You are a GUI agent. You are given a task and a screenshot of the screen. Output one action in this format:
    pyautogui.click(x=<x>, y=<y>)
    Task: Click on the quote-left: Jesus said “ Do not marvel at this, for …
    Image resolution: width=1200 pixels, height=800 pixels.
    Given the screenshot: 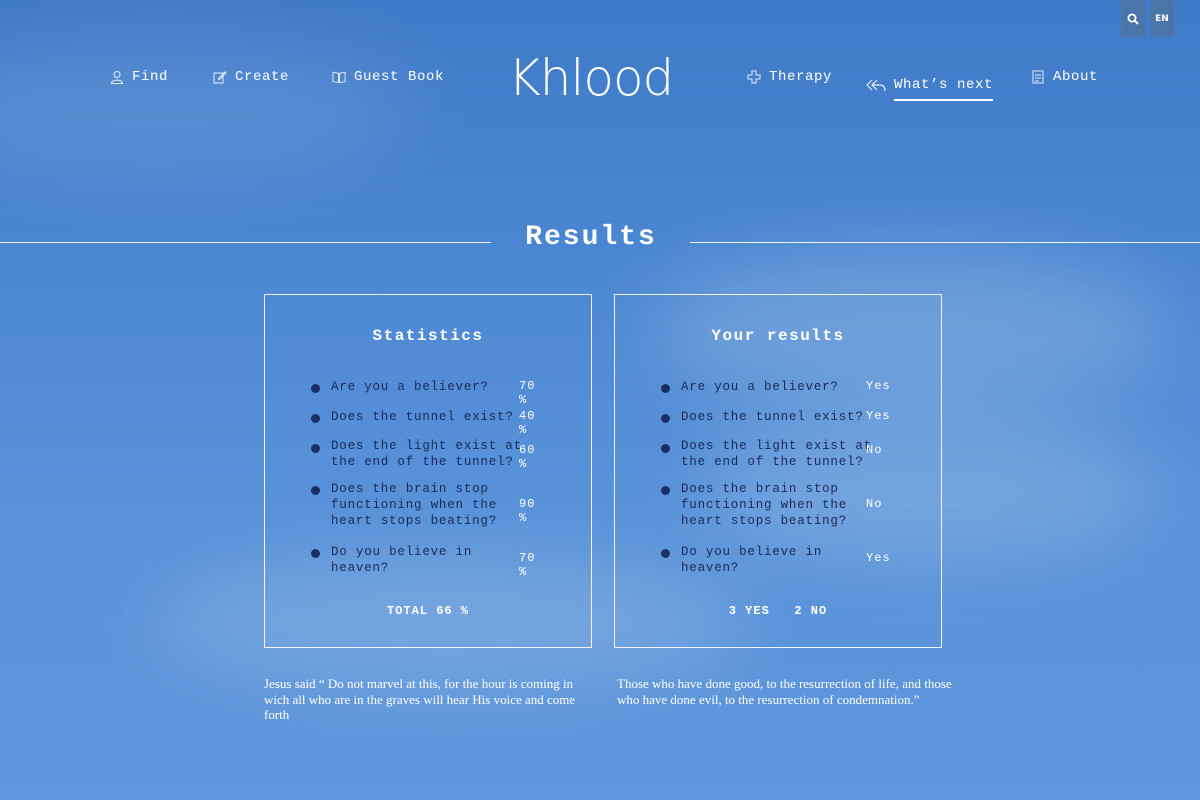 What is the action you would take?
    pyautogui.click(x=420, y=699)
    